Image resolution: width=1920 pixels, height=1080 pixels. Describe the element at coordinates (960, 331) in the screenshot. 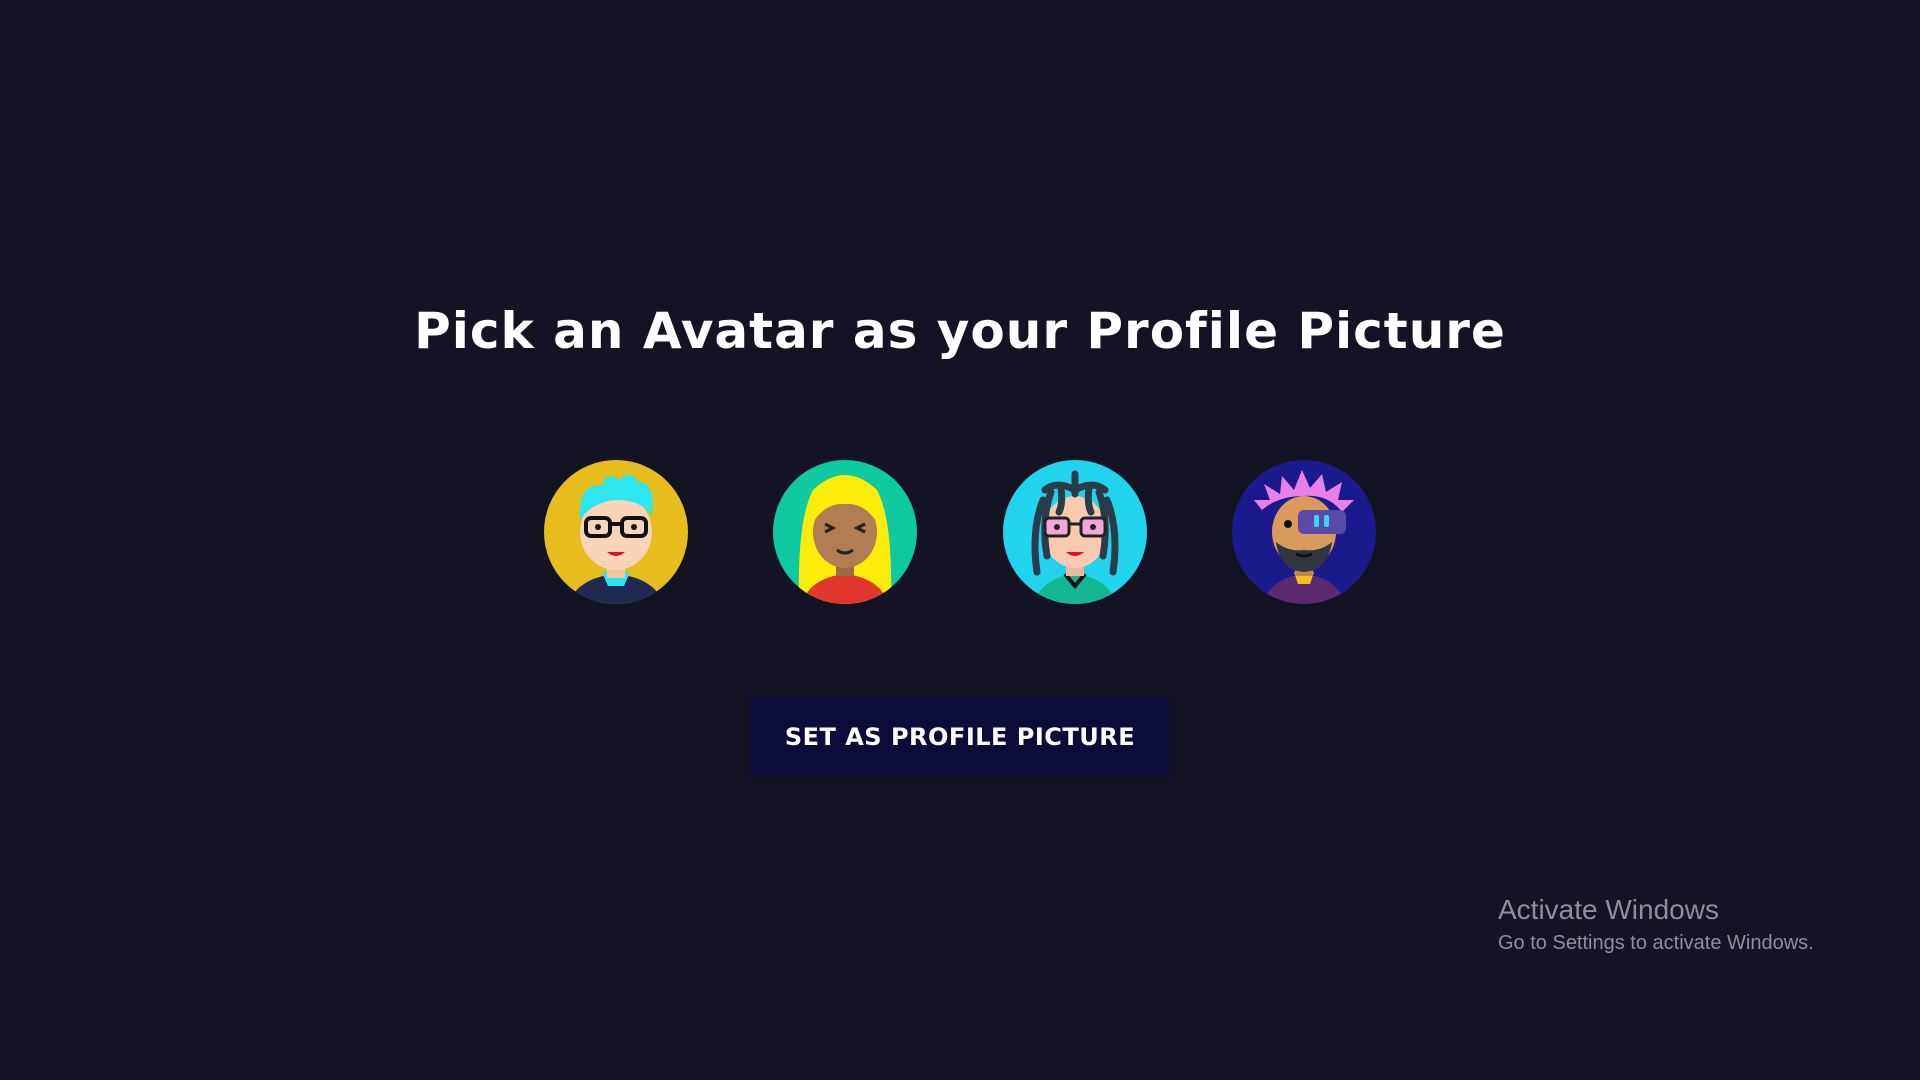

I see `page-title: Pick an Avatar as your Profile Picture` at that location.